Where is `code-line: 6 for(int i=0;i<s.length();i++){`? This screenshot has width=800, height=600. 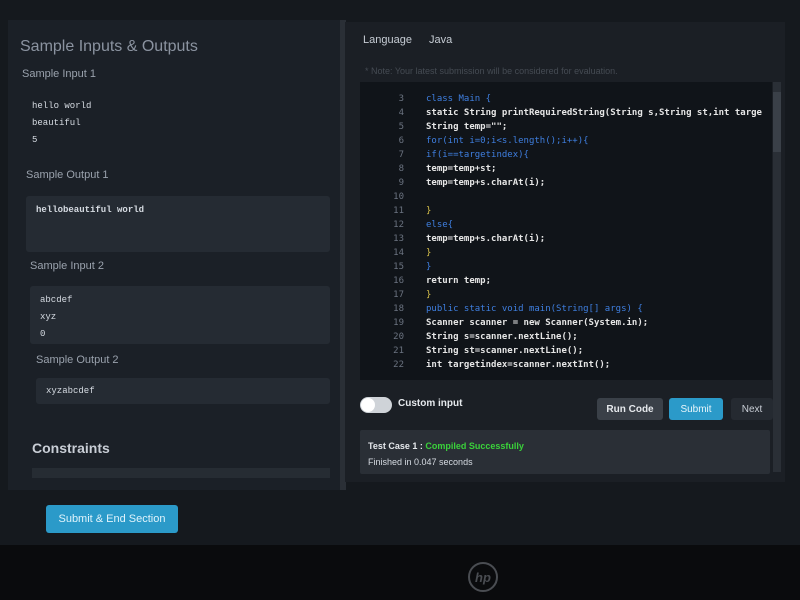 code-line: 6 for(int i=0;i<s.length();i++){ is located at coordinates (474, 141).